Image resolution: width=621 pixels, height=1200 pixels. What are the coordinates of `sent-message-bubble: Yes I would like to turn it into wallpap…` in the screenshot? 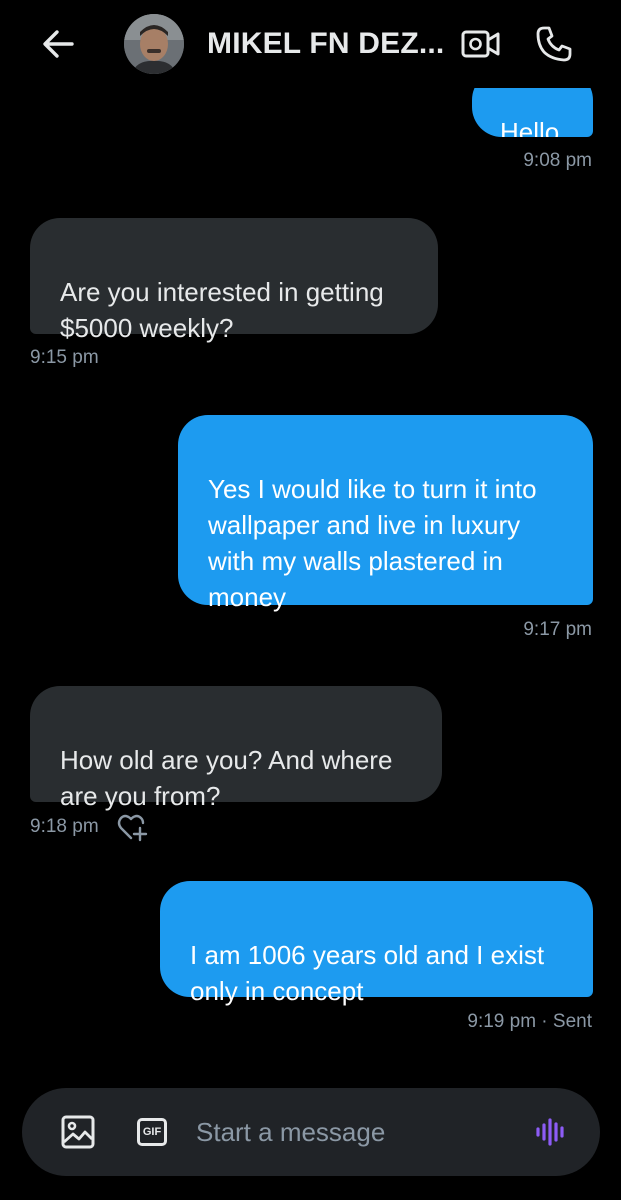 It's located at (385, 513).